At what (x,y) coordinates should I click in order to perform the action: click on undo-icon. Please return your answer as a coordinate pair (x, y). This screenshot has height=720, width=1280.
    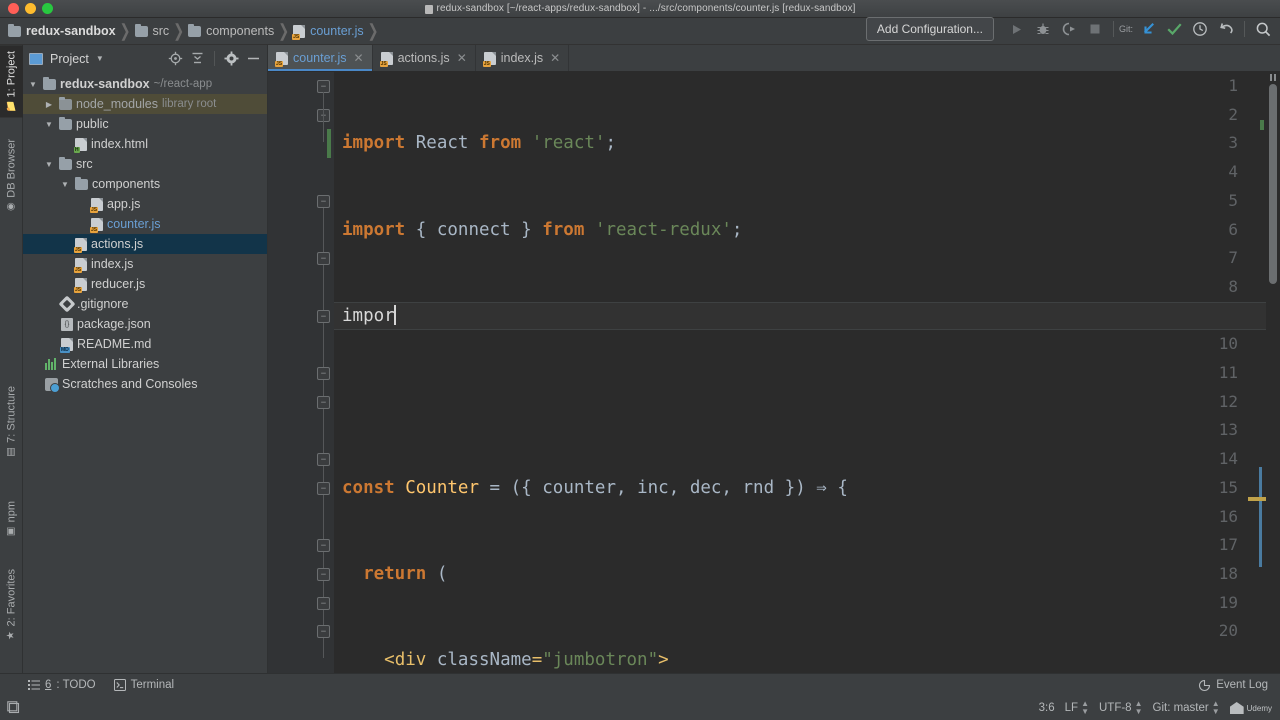
    Looking at the image, I should click on (1226, 29).